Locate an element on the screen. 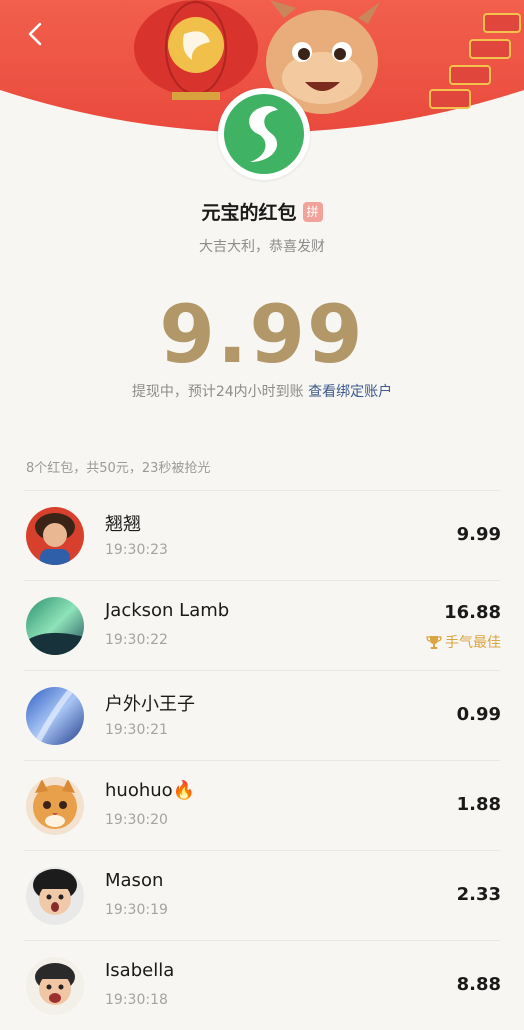 This screenshot has width=524, height=1030. record-time: 19:30:21 is located at coordinates (136, 730).